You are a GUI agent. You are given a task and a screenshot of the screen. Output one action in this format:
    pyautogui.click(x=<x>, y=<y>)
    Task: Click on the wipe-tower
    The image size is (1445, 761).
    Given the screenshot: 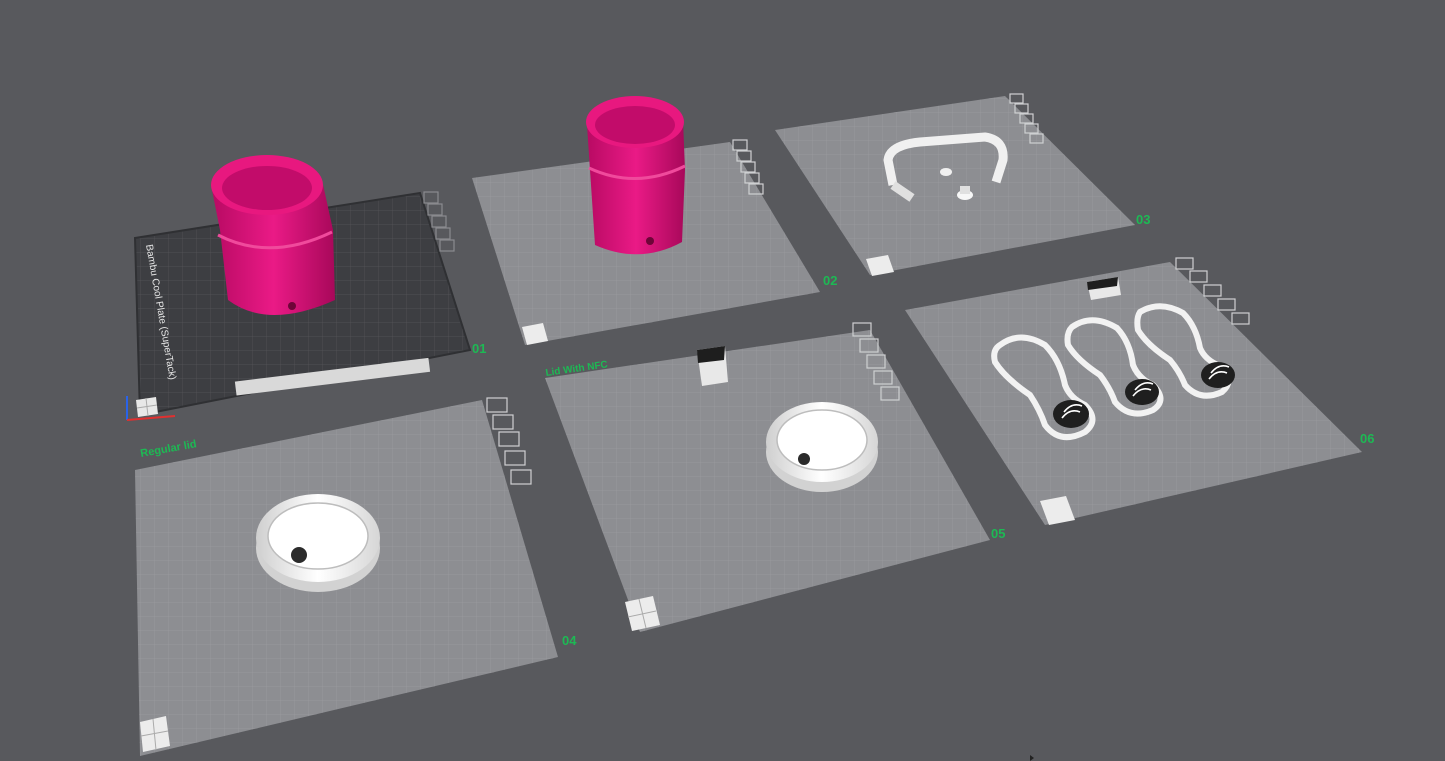 What is the action you would take?
    pyautogui.click(x=712, y=366)
    